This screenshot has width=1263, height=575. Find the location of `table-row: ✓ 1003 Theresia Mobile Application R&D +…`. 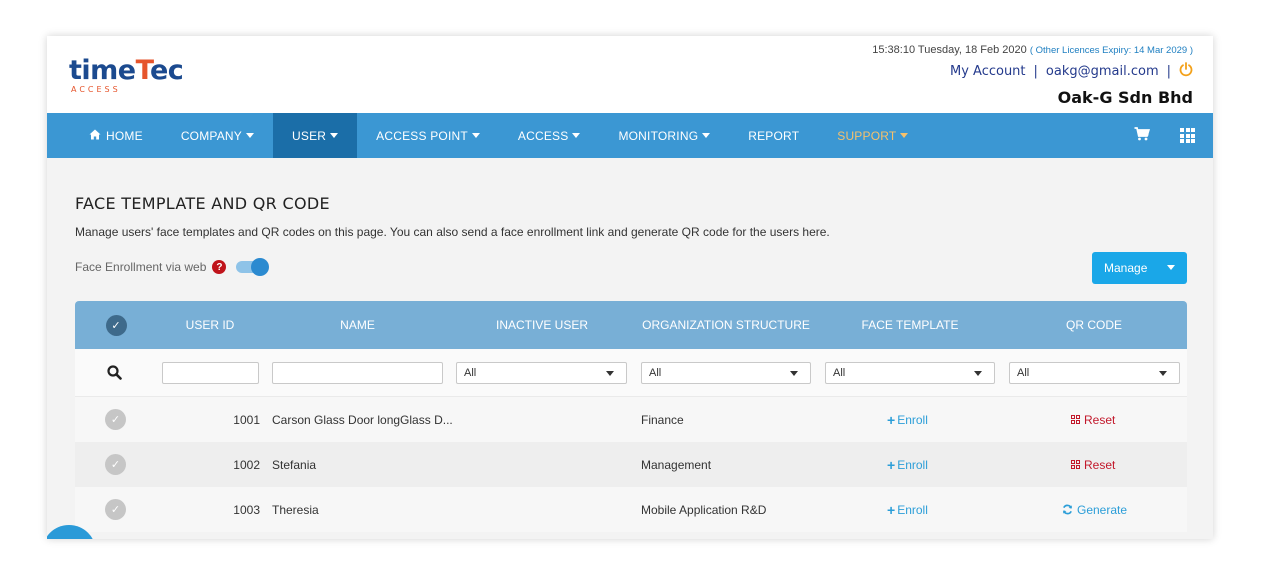

table-row: ✓ 1003 Theresia Mobile Application R&D +… is located at coordinates (631, 509).